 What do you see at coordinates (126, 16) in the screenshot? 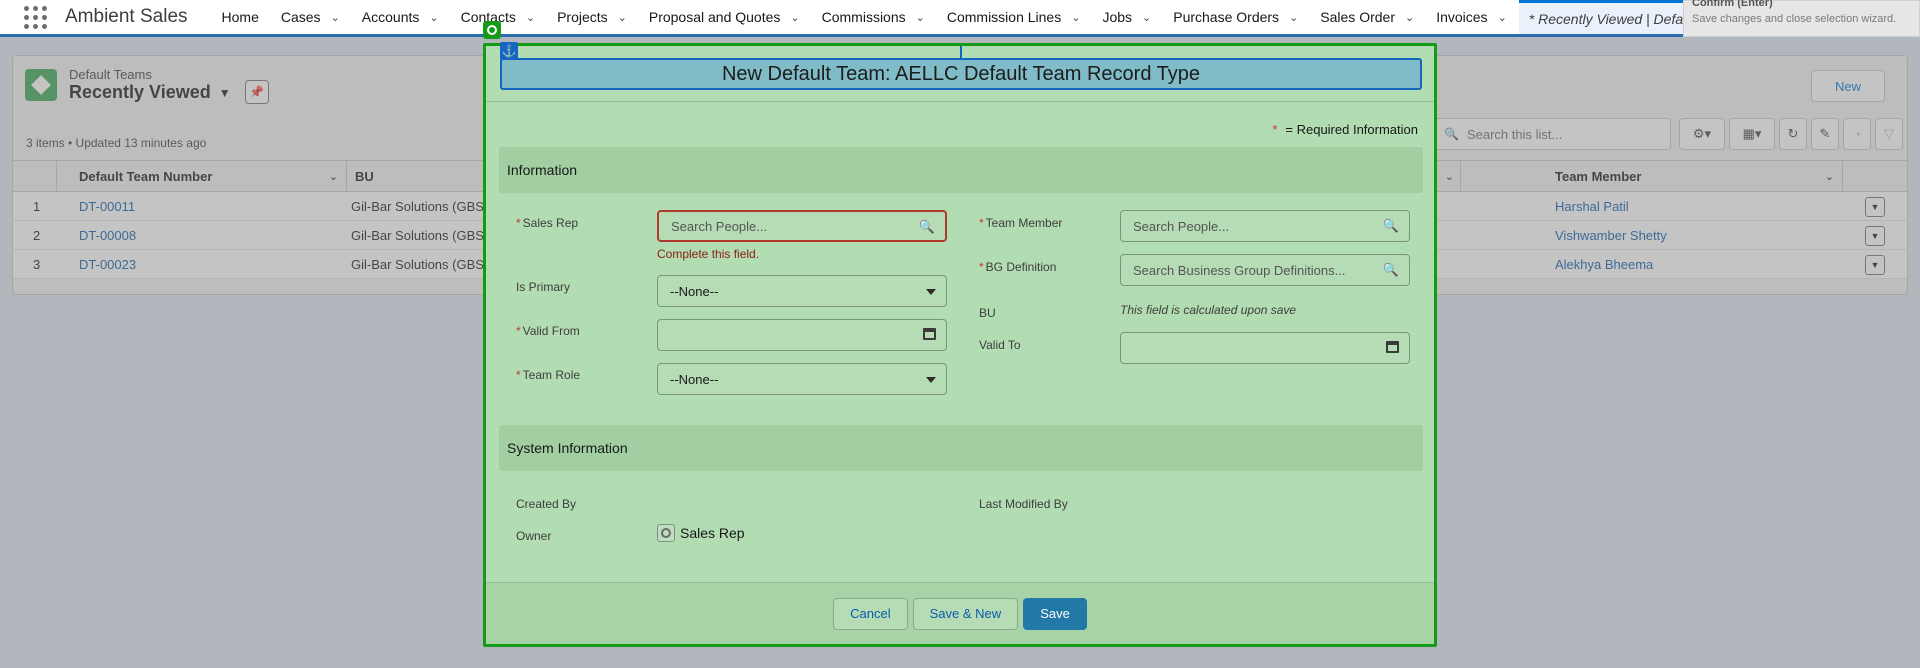
I see `app-name: Ambient Sales` at bounding box center [126, 16].